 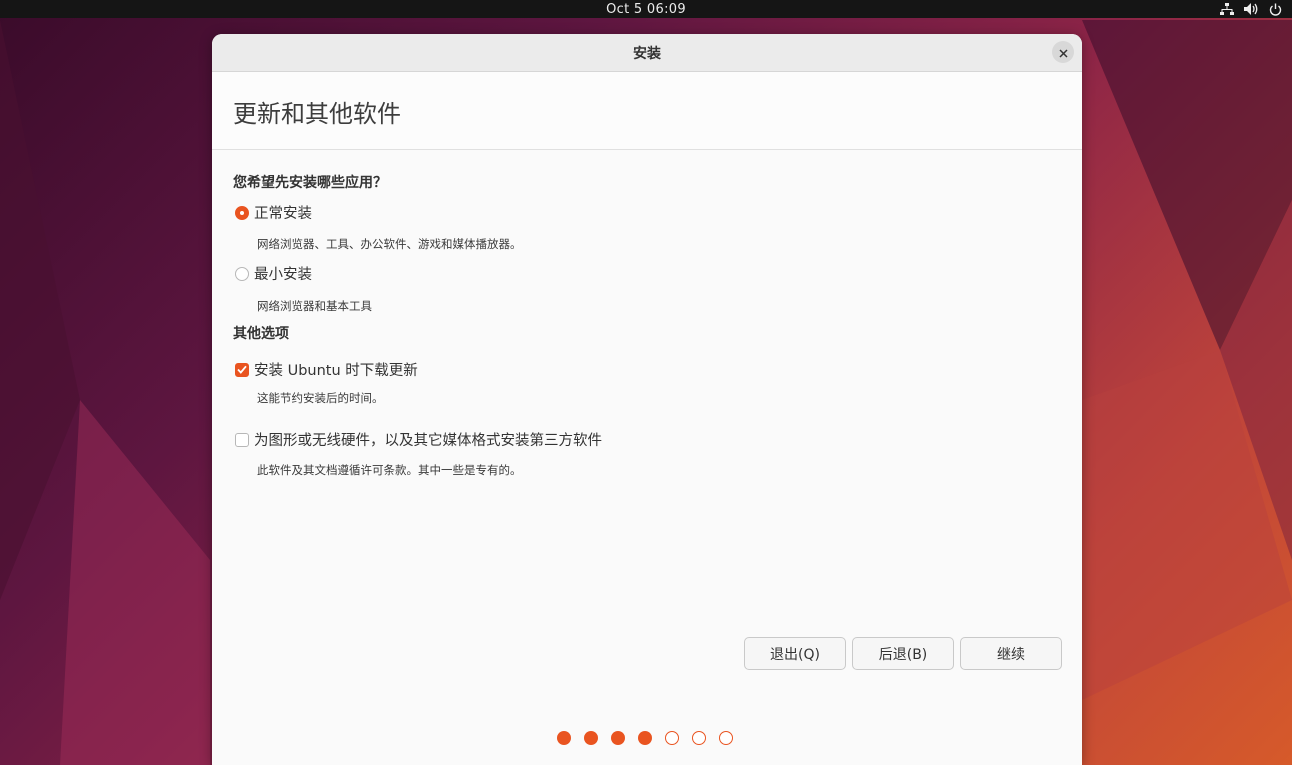 What do you see at coordinates (283, 273) in the screenshot?
I see `minimal-install-label: 最小安装` at bounding box center [283, 273].